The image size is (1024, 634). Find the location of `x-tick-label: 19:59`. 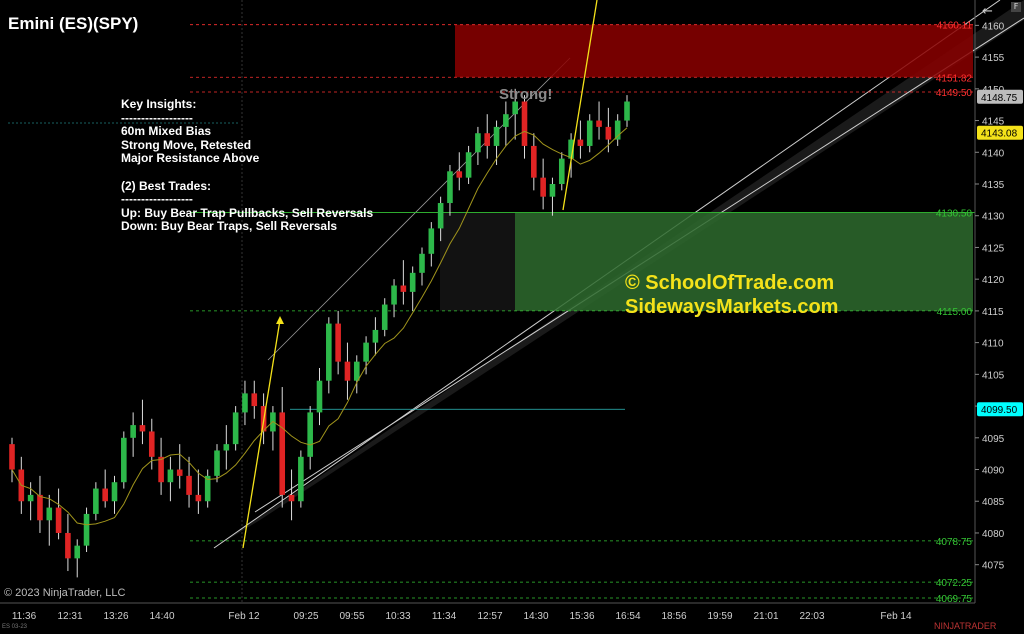

x-tick-label: 19:59 is located at coordinates (719, 616).